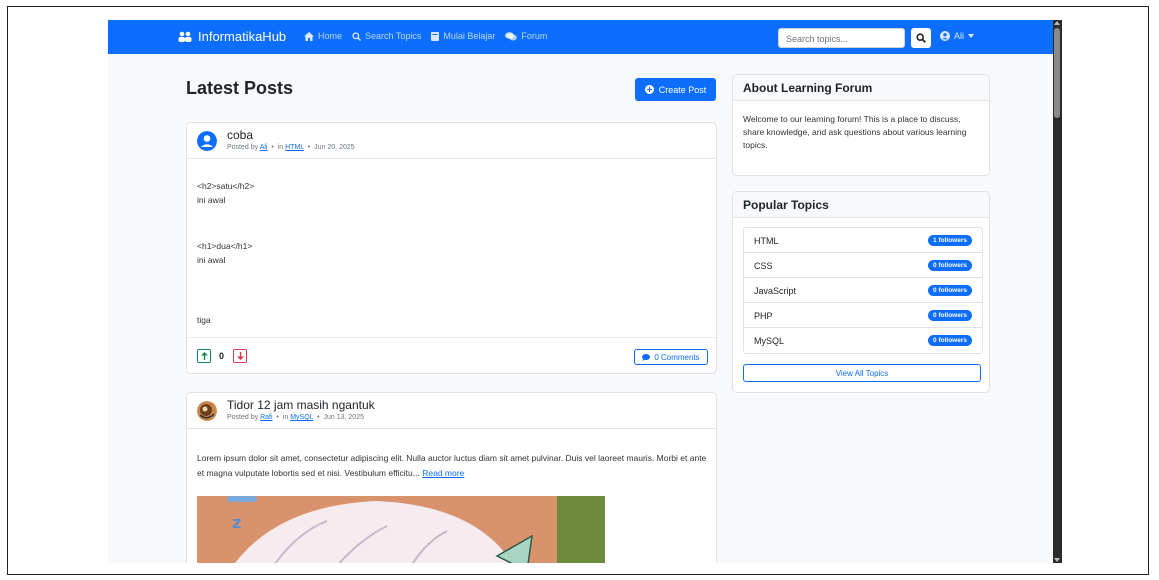 The height and width of the screenshot is (580, 1159). I want to click on users-icon, so click(185, 36).